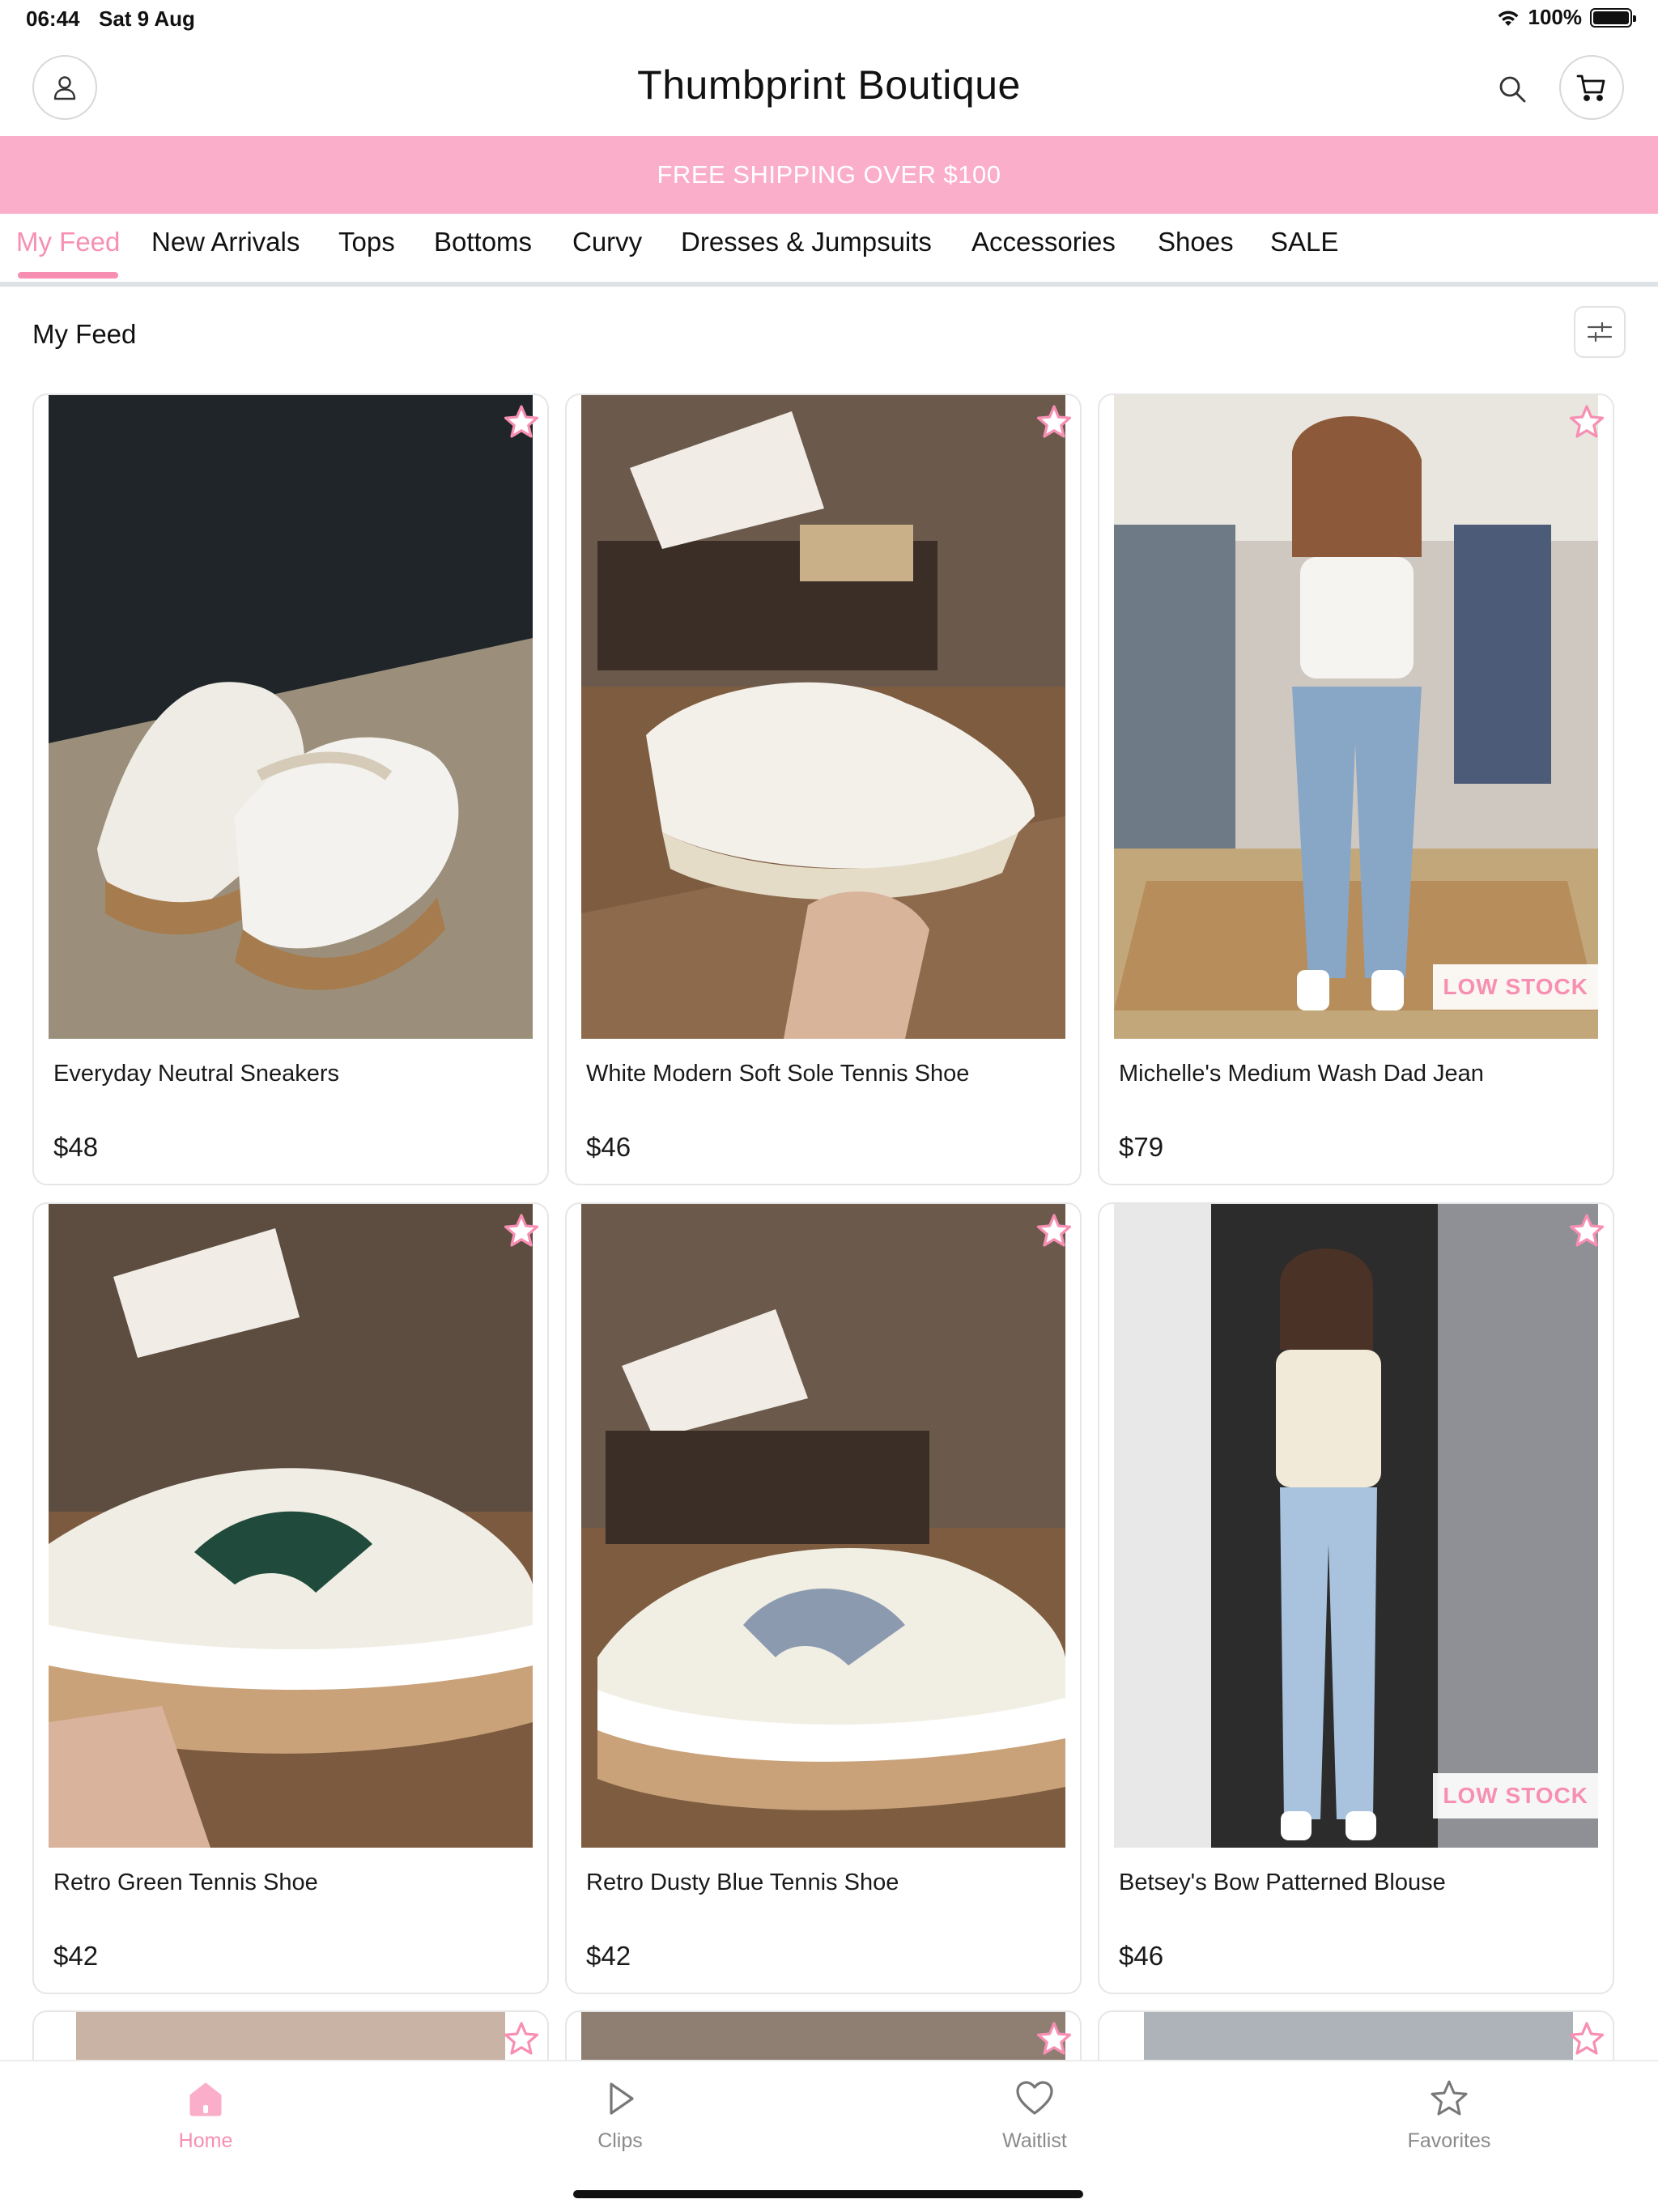 Image resolution: width=1658 pixels, height=2212 pixels. What do you see at coordinates (622, 2098) in the screenshot?
I see `play-icon` at bounding box center [622, 2098].